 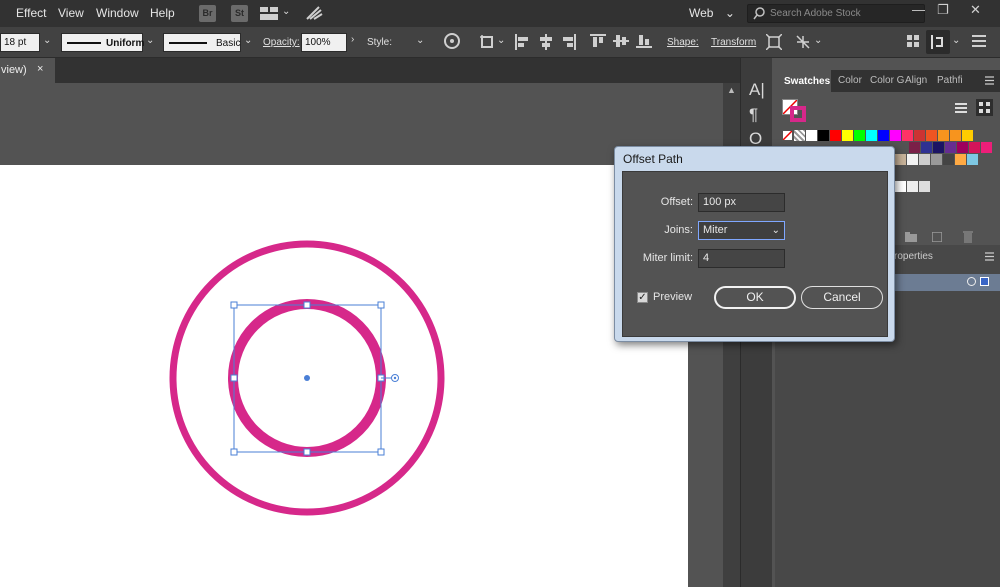 What do you see at coordinates (324, 42) in the screenshot?
I see `opacity-field: 100%` at bounding box center [324, 42].